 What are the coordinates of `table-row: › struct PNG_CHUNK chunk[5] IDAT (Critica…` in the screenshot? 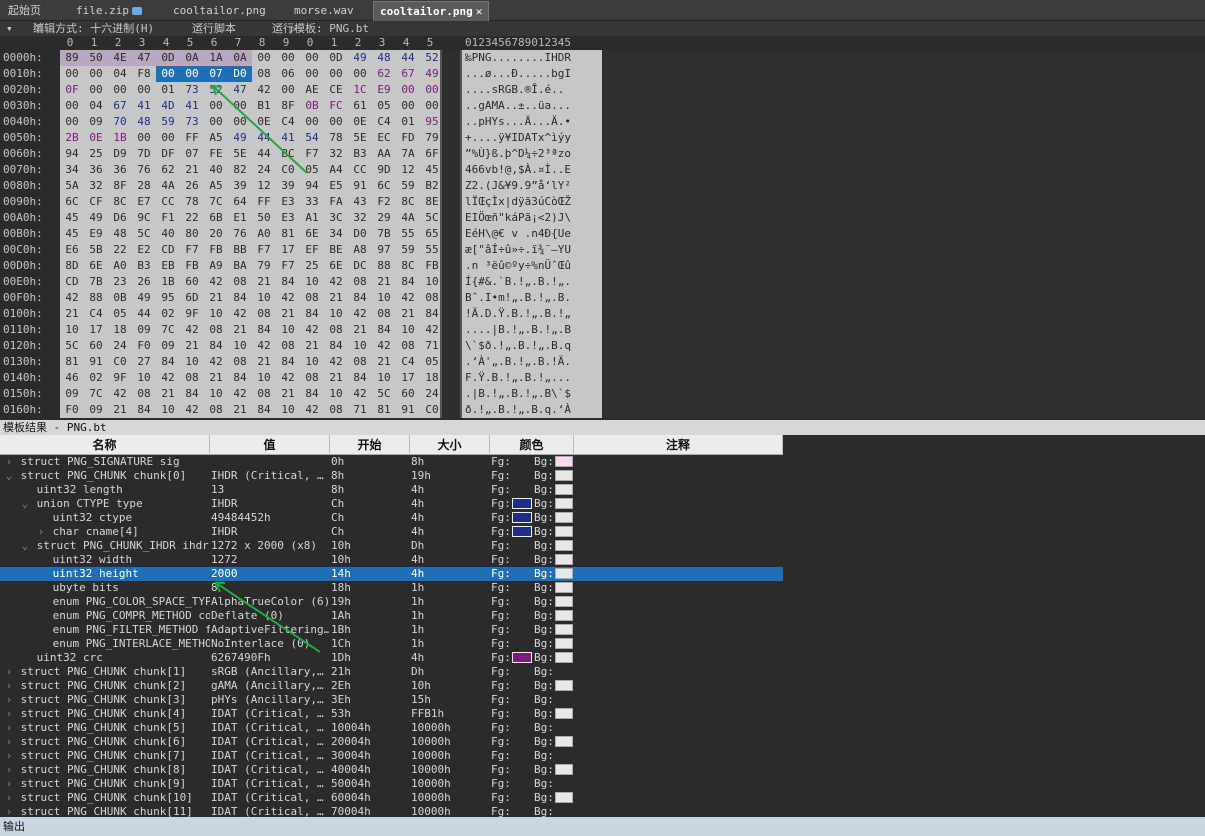 It's located at (391, 728).